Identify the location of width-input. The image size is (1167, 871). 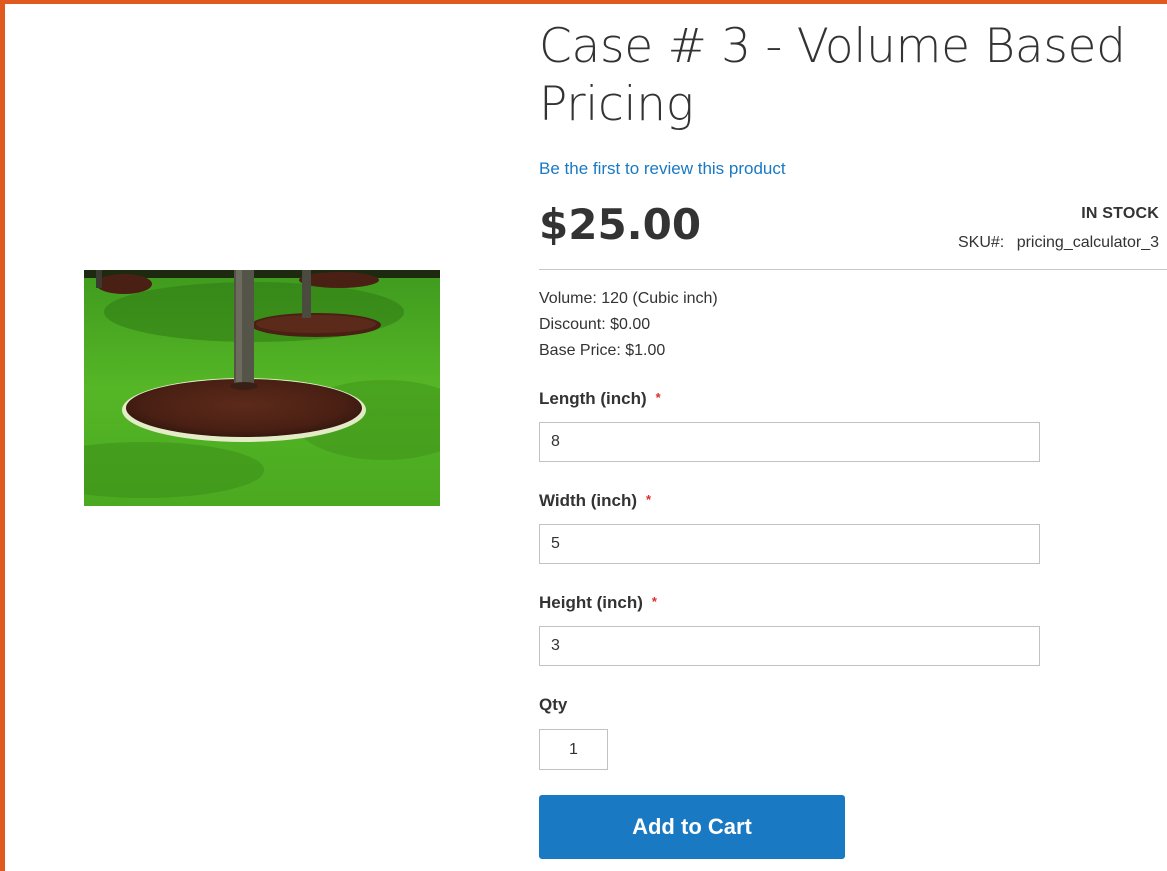
(789, 544).